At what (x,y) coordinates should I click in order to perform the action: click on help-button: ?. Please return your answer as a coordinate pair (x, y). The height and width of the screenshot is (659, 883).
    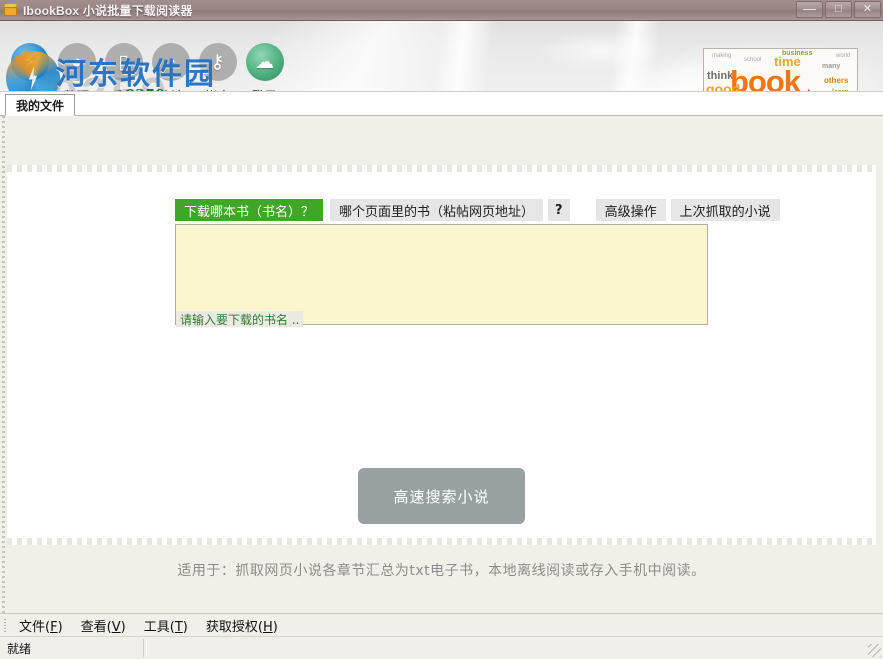
    Looking at the image, I should click on (559, 210).